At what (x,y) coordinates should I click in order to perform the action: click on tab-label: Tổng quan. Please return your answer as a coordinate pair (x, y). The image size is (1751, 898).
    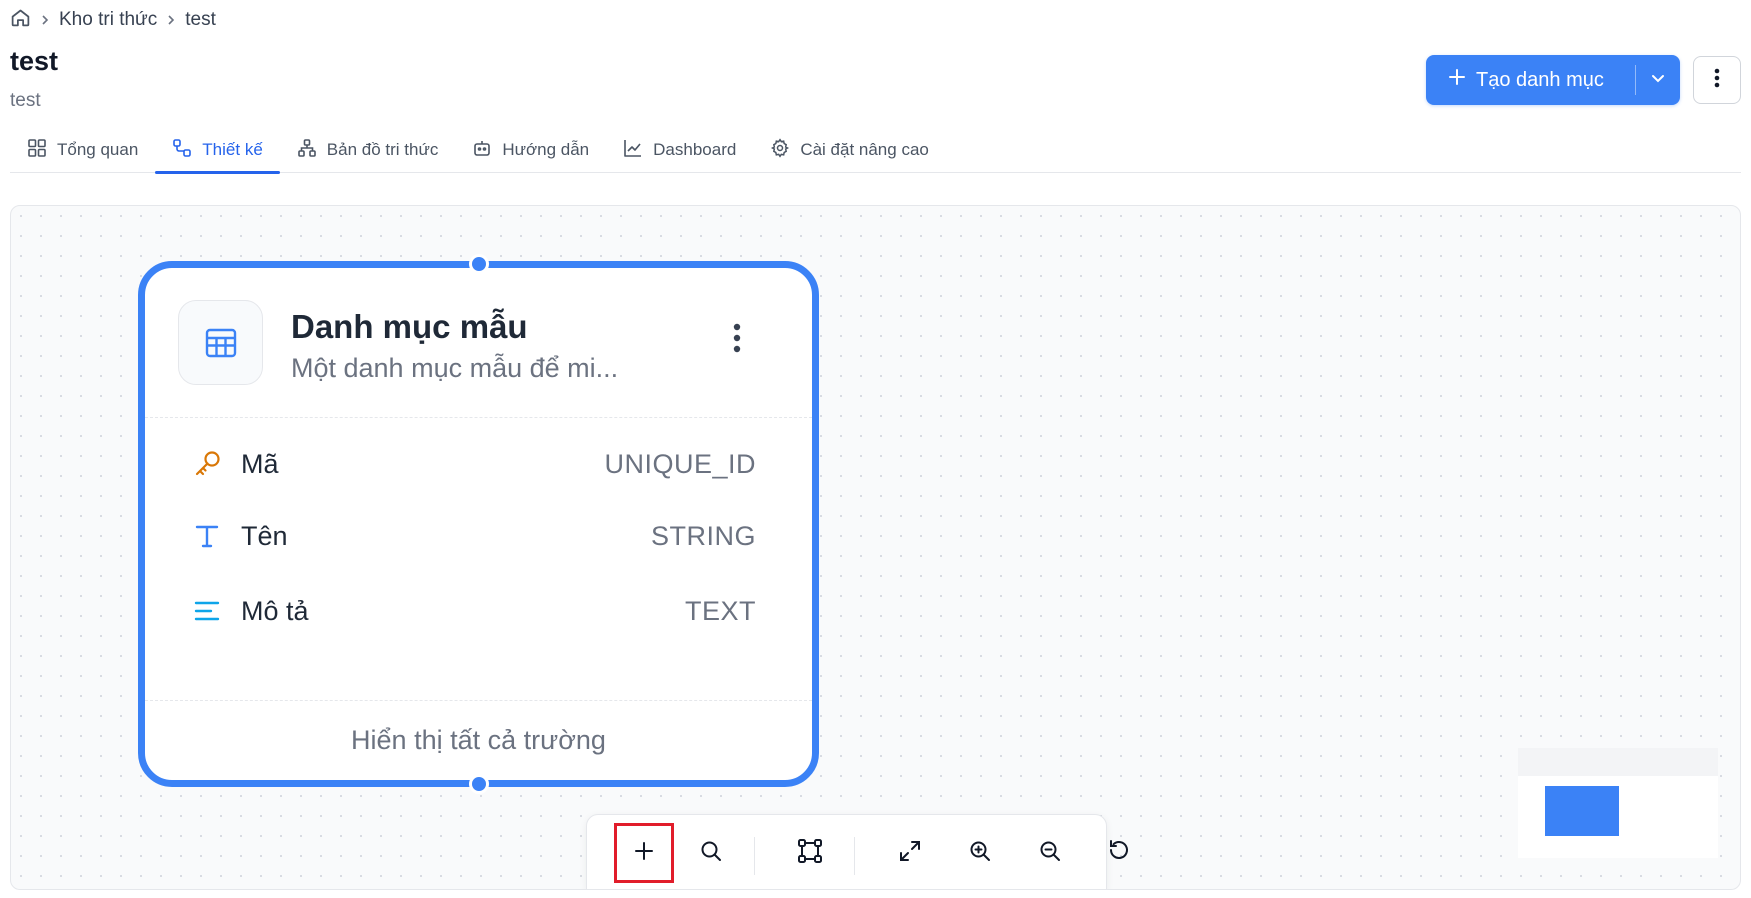
    Looking at the image, I should click on (98, 149).